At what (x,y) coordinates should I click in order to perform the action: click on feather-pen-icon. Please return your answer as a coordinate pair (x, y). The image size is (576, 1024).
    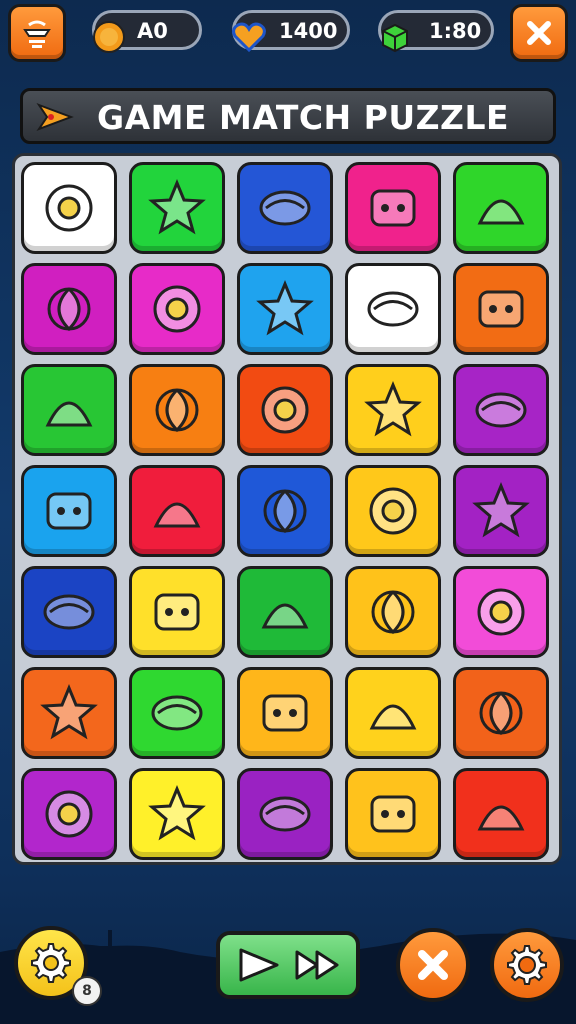
    Looking at the image, I should click on (177, 813).